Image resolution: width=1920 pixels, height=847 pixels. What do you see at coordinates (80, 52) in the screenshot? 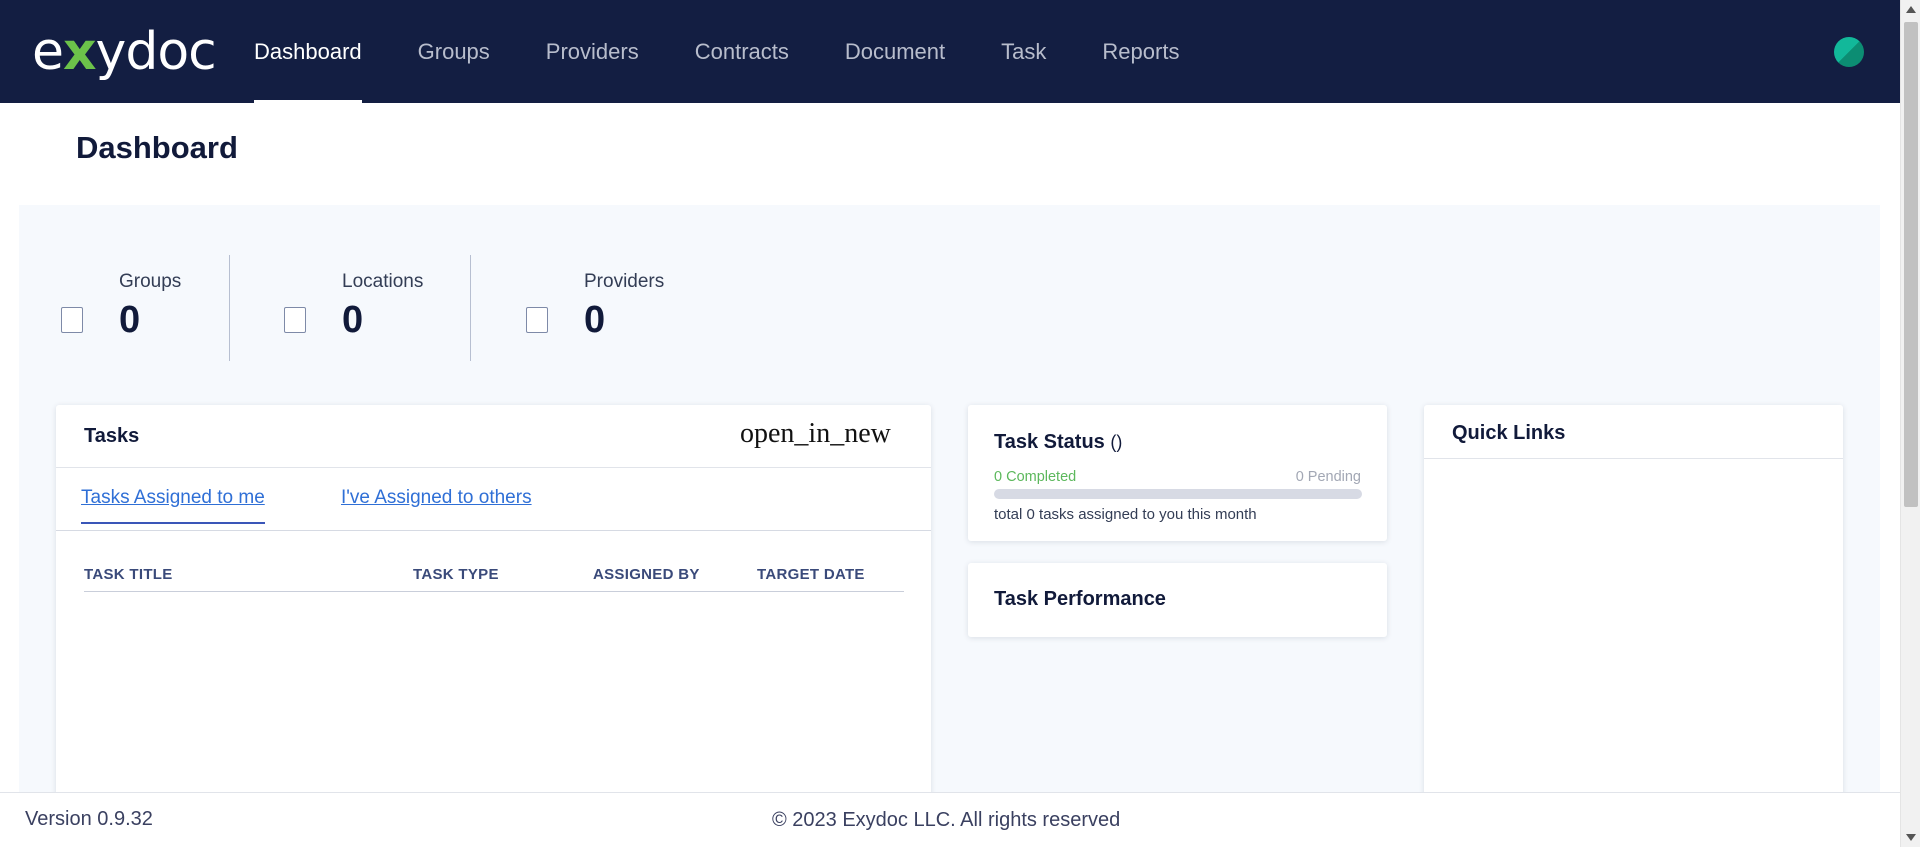
I see `logo-text-x: x` at bounding box center [80, 52].